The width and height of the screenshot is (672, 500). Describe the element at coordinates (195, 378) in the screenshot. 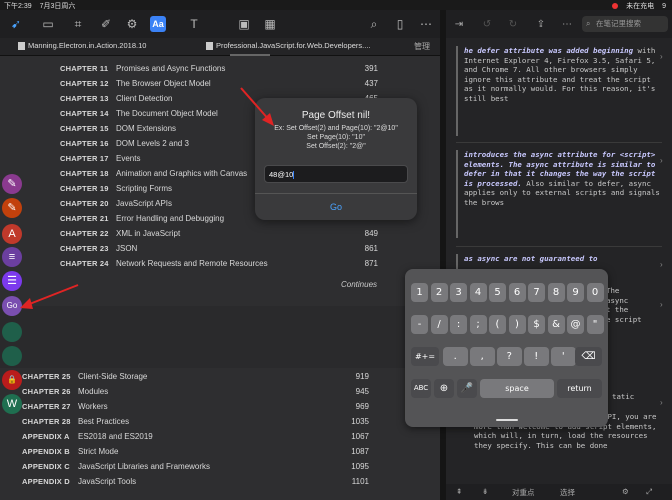

I see `toc-row: CHAPTER 25 Client-Side Storage 919` at that location.